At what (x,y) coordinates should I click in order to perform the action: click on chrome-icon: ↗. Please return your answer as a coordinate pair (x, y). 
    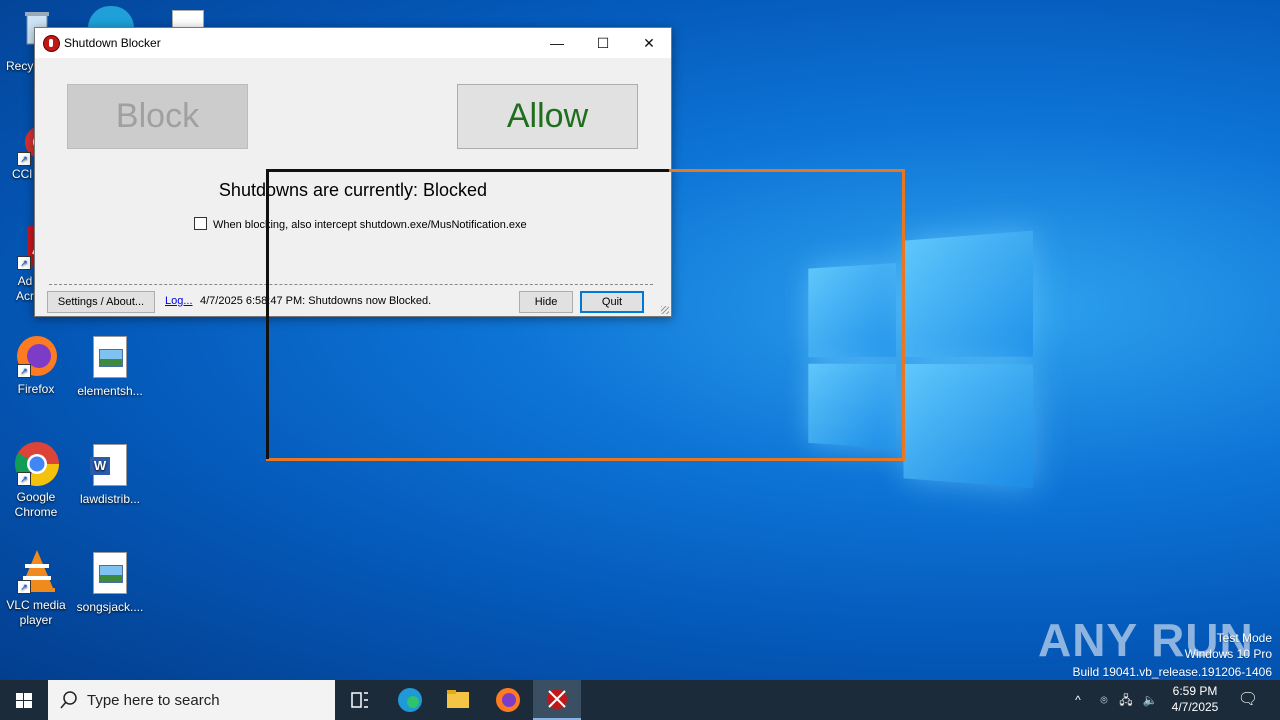
    Looking at the image, I should click on (36, 463).